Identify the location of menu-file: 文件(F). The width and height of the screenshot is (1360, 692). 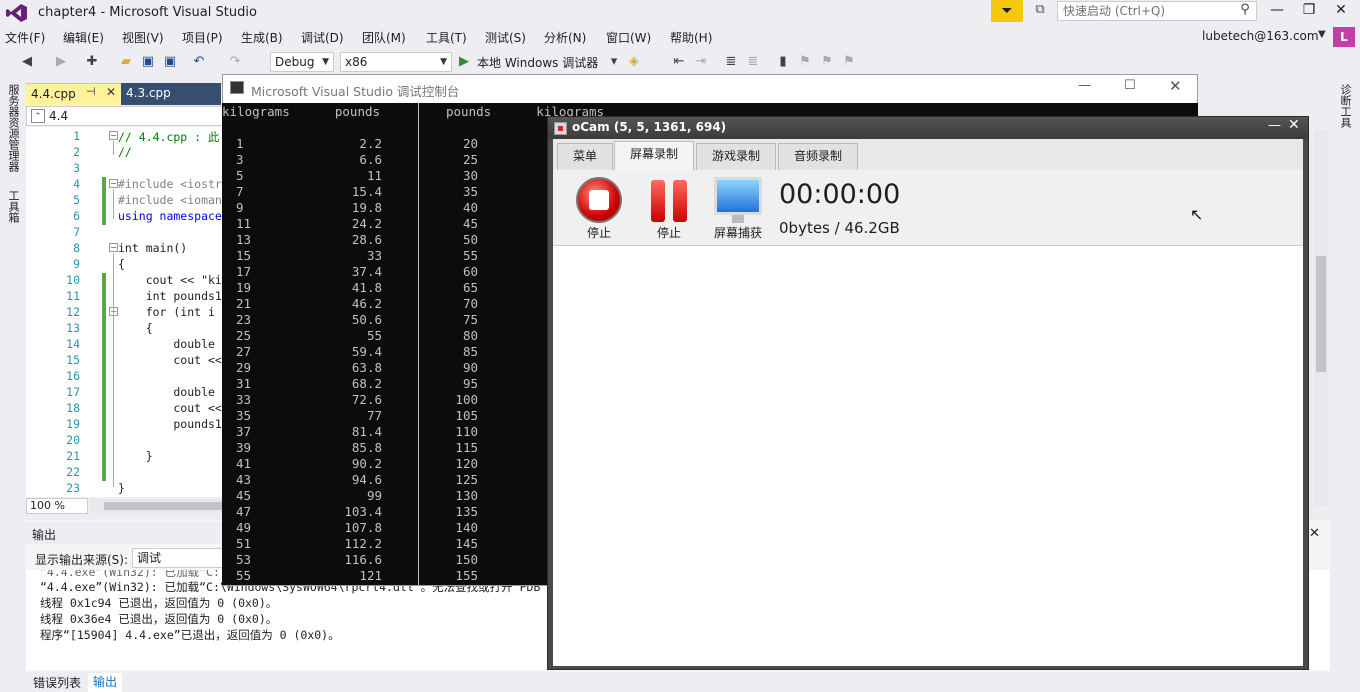
(25, 37).